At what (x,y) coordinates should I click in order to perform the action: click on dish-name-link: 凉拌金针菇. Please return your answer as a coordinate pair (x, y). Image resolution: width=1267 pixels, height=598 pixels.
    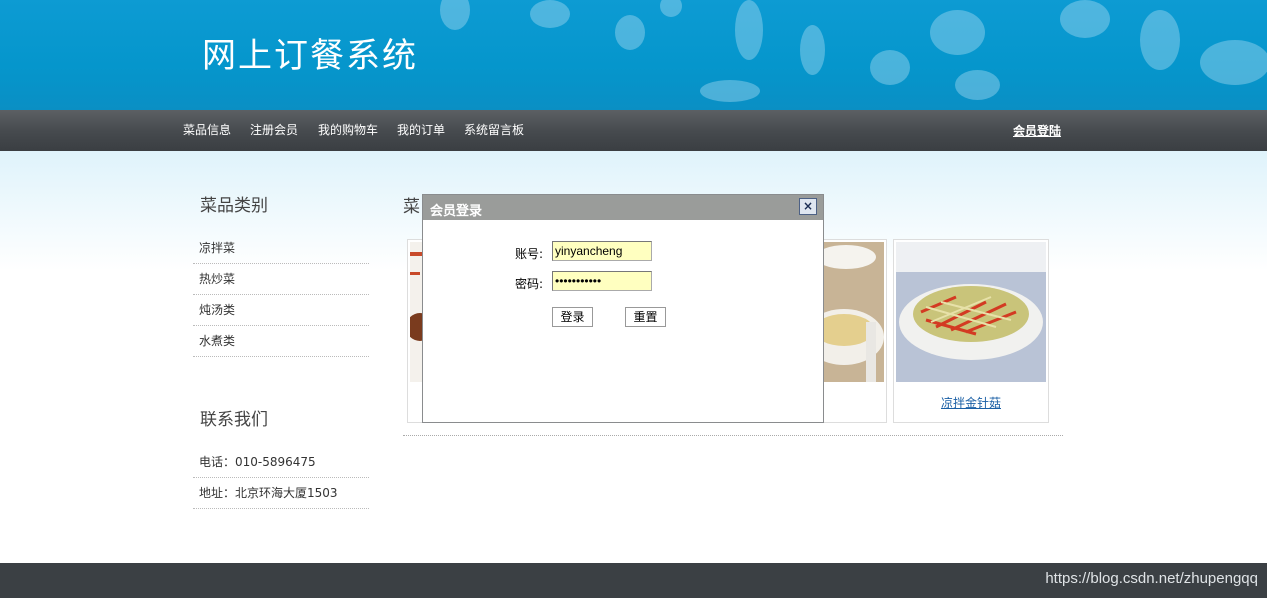
    Looking at the image, I should click on (971, 402).